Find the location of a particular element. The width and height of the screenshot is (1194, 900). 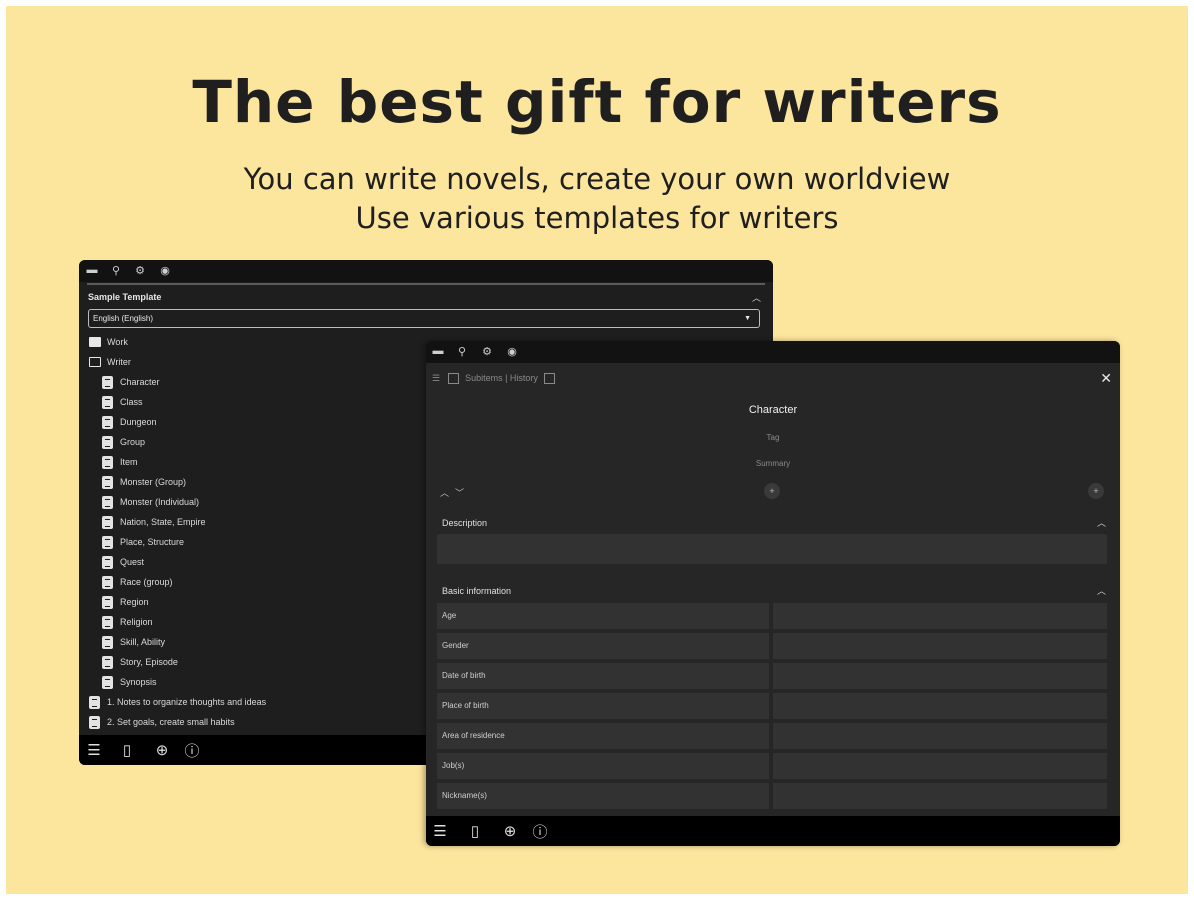

doc-item: Race (group) is located at coordinates (137, 582).